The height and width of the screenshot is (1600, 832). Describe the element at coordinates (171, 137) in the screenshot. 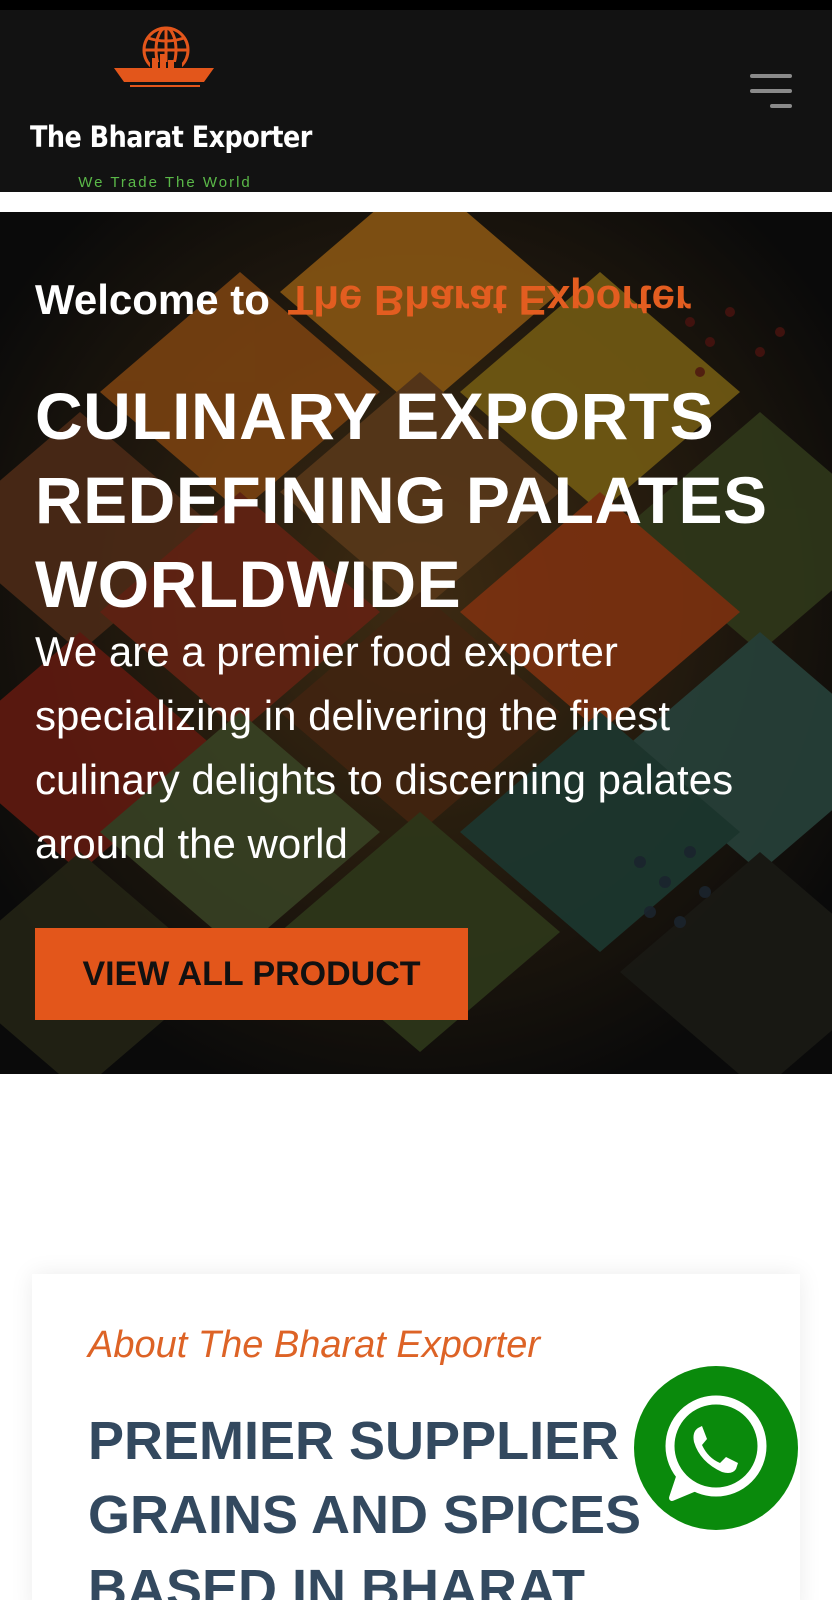

I see `brand-name: The Bharat Exporter` at that location.